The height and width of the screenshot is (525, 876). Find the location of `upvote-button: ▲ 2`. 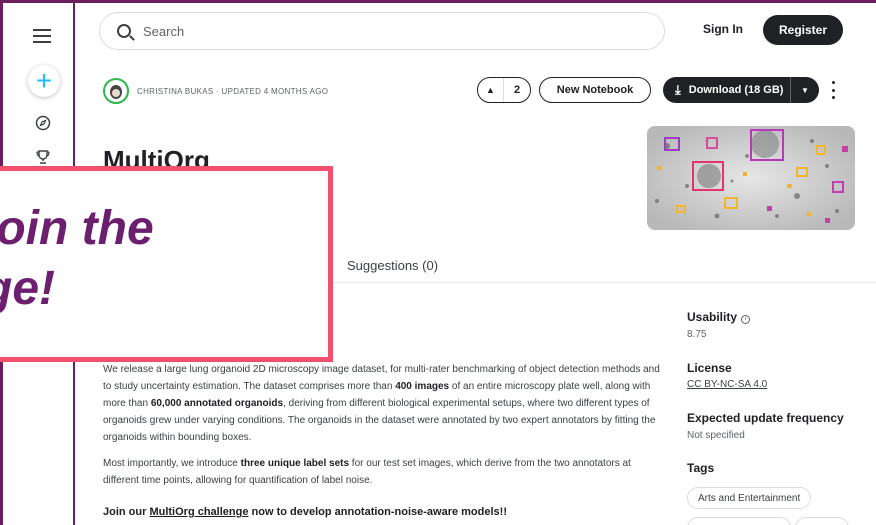

upvote-button: ▲ 2 is located at coordinates (504, 90).